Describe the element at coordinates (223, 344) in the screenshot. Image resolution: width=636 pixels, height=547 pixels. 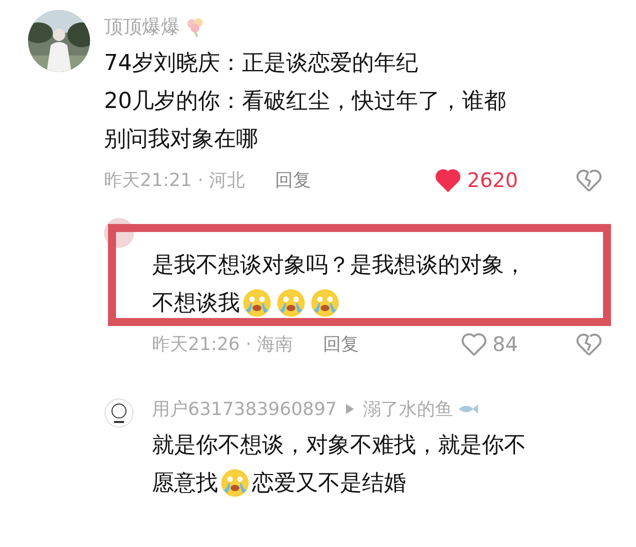
I see `timestamp-location: 昨天21:26 · 海南` at that location.